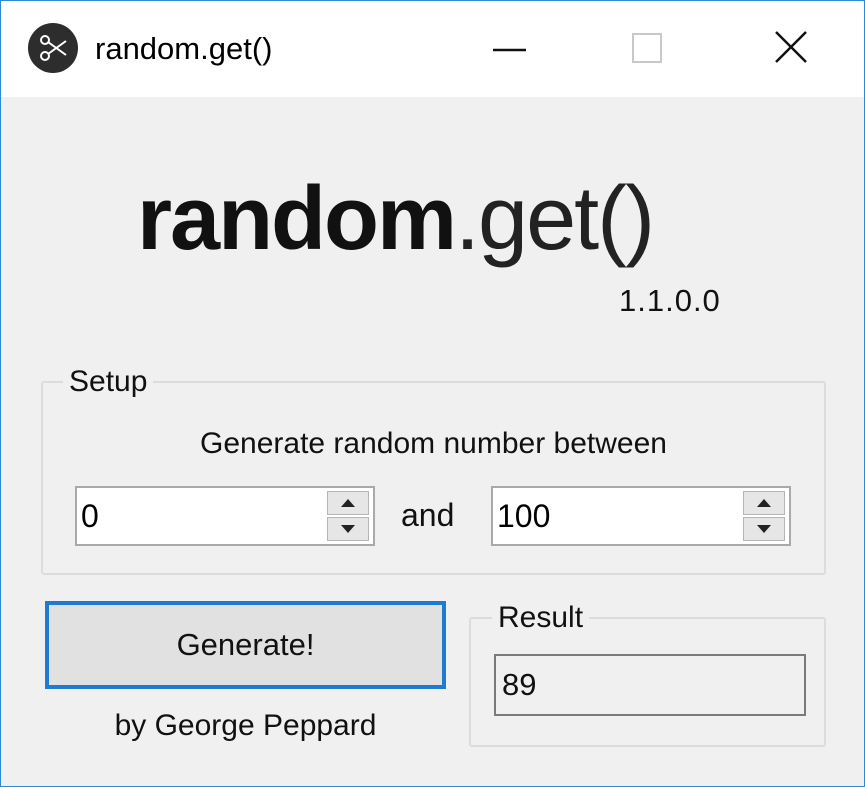  What do you see at coordinates (764, 516) in the screenshot?
I see `max-spin-buttons` at bounding box center [764, 516].